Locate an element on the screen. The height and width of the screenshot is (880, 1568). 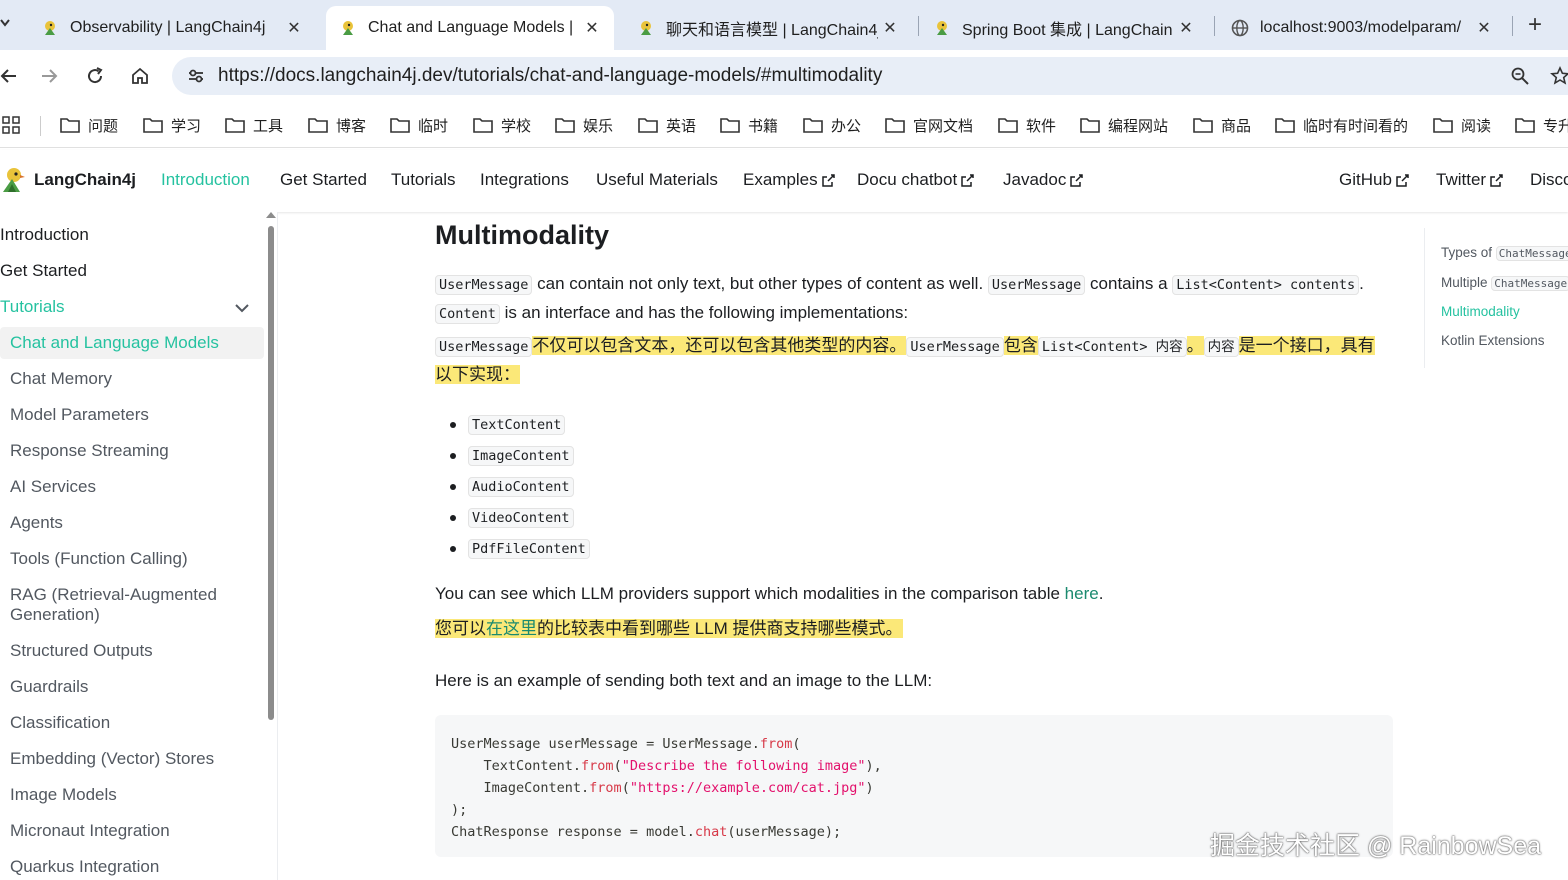
bookmark-folder: 问题 is located at coordinates (89, 125).